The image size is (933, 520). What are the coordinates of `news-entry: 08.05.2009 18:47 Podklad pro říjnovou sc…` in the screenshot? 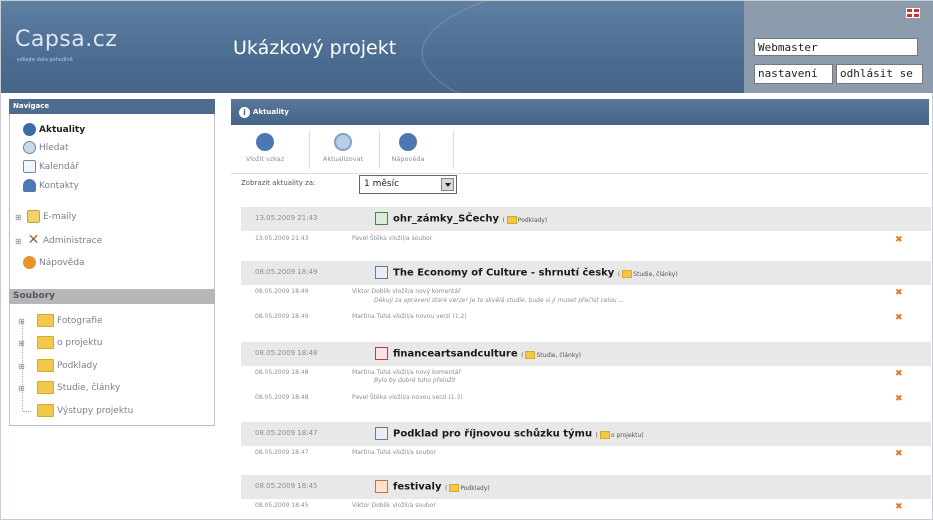 It's located at (586, 434).